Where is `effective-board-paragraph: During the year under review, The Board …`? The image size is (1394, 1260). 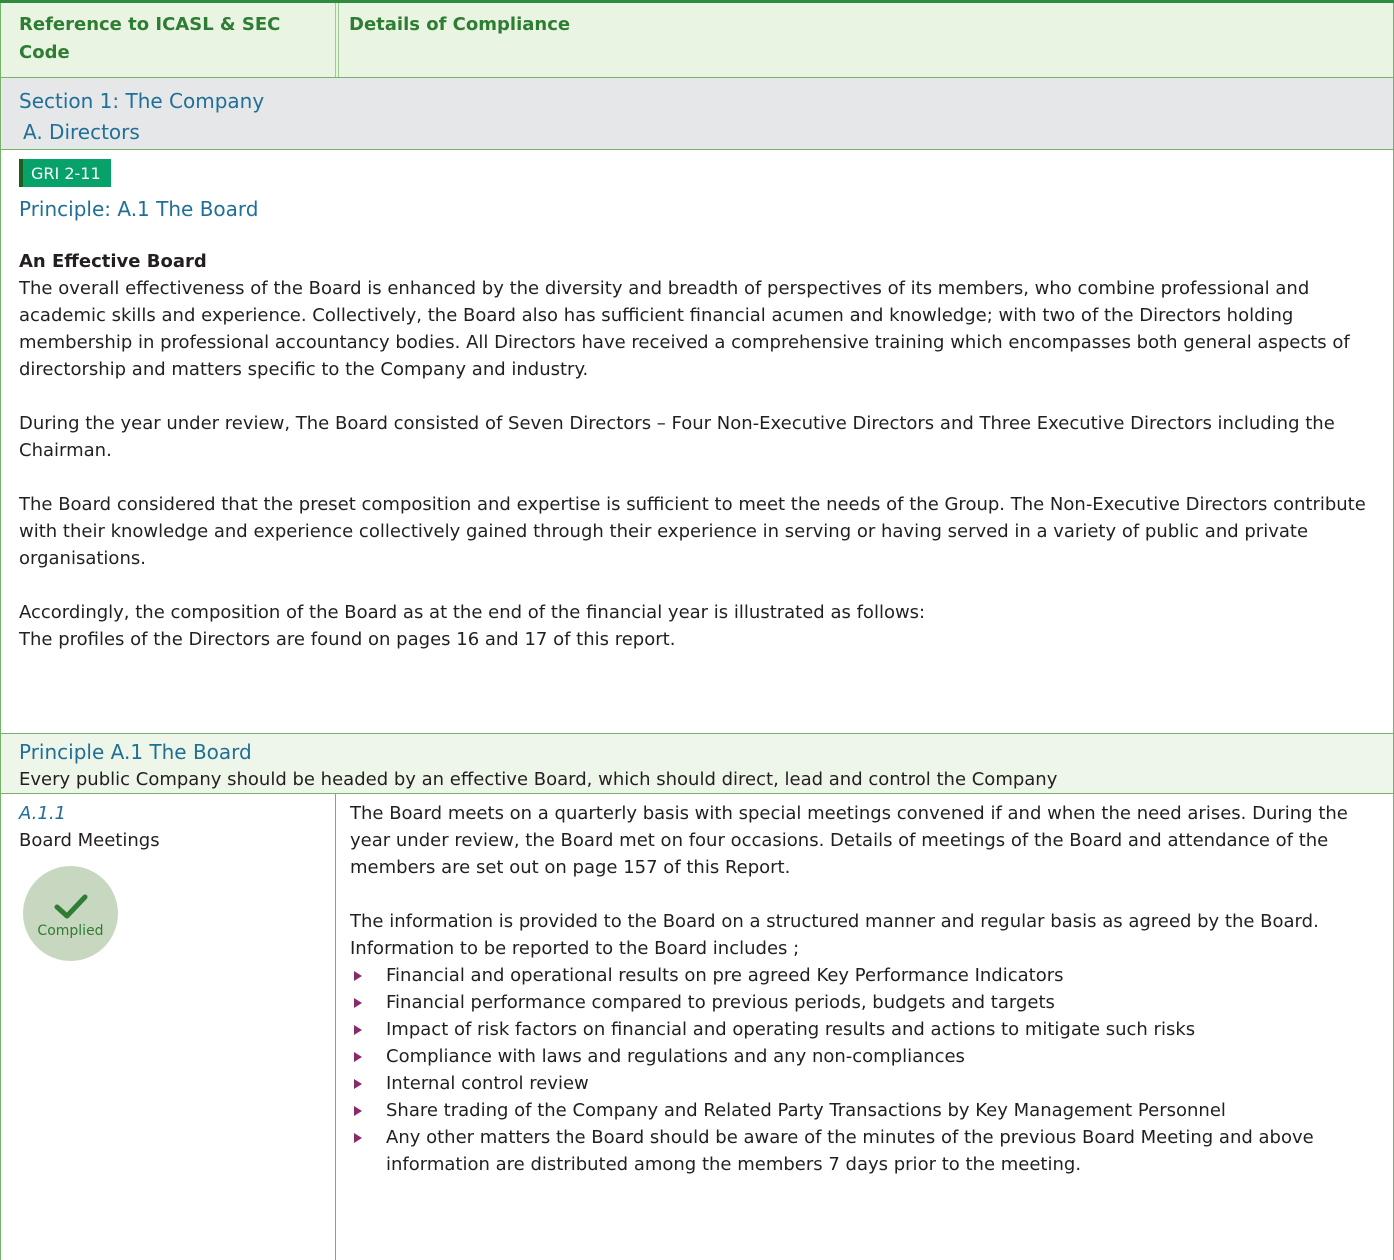
effective-board-paragraph: During the year under review, The Board … is located at coordinates (677, 437).